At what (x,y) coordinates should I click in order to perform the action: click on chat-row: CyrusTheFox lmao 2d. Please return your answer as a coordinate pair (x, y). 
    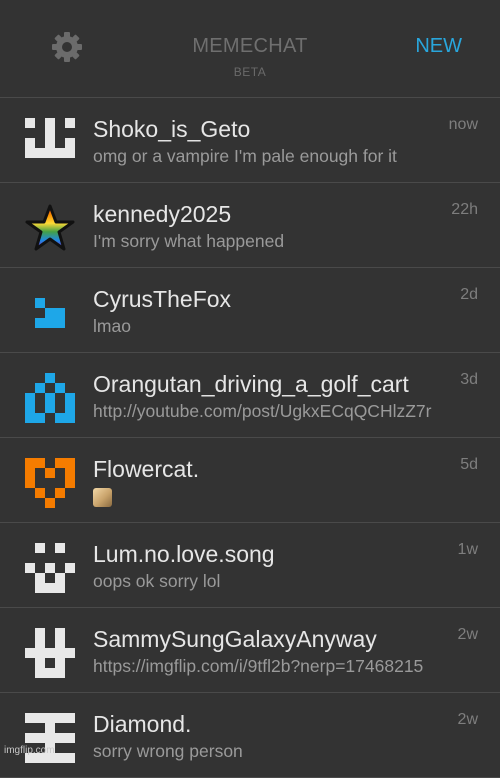
    Looking at the image, I should click on (250, 310).